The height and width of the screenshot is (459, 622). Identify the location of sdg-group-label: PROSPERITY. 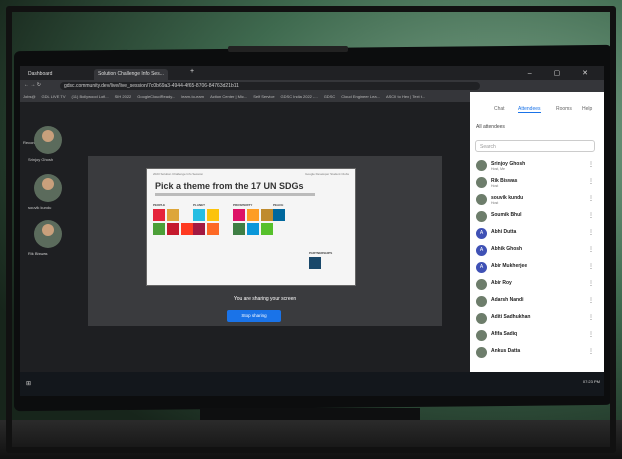
(243, 205).